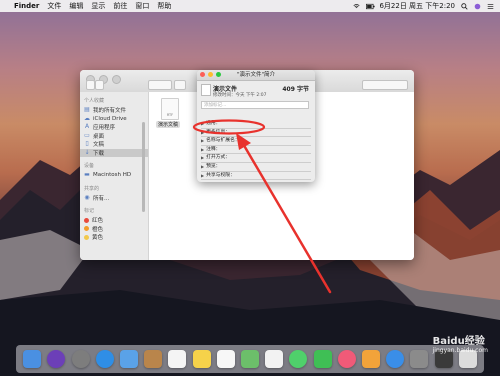 This screenshot has height=376, width=500. I want to click on battery-icon, so click(371, 6).